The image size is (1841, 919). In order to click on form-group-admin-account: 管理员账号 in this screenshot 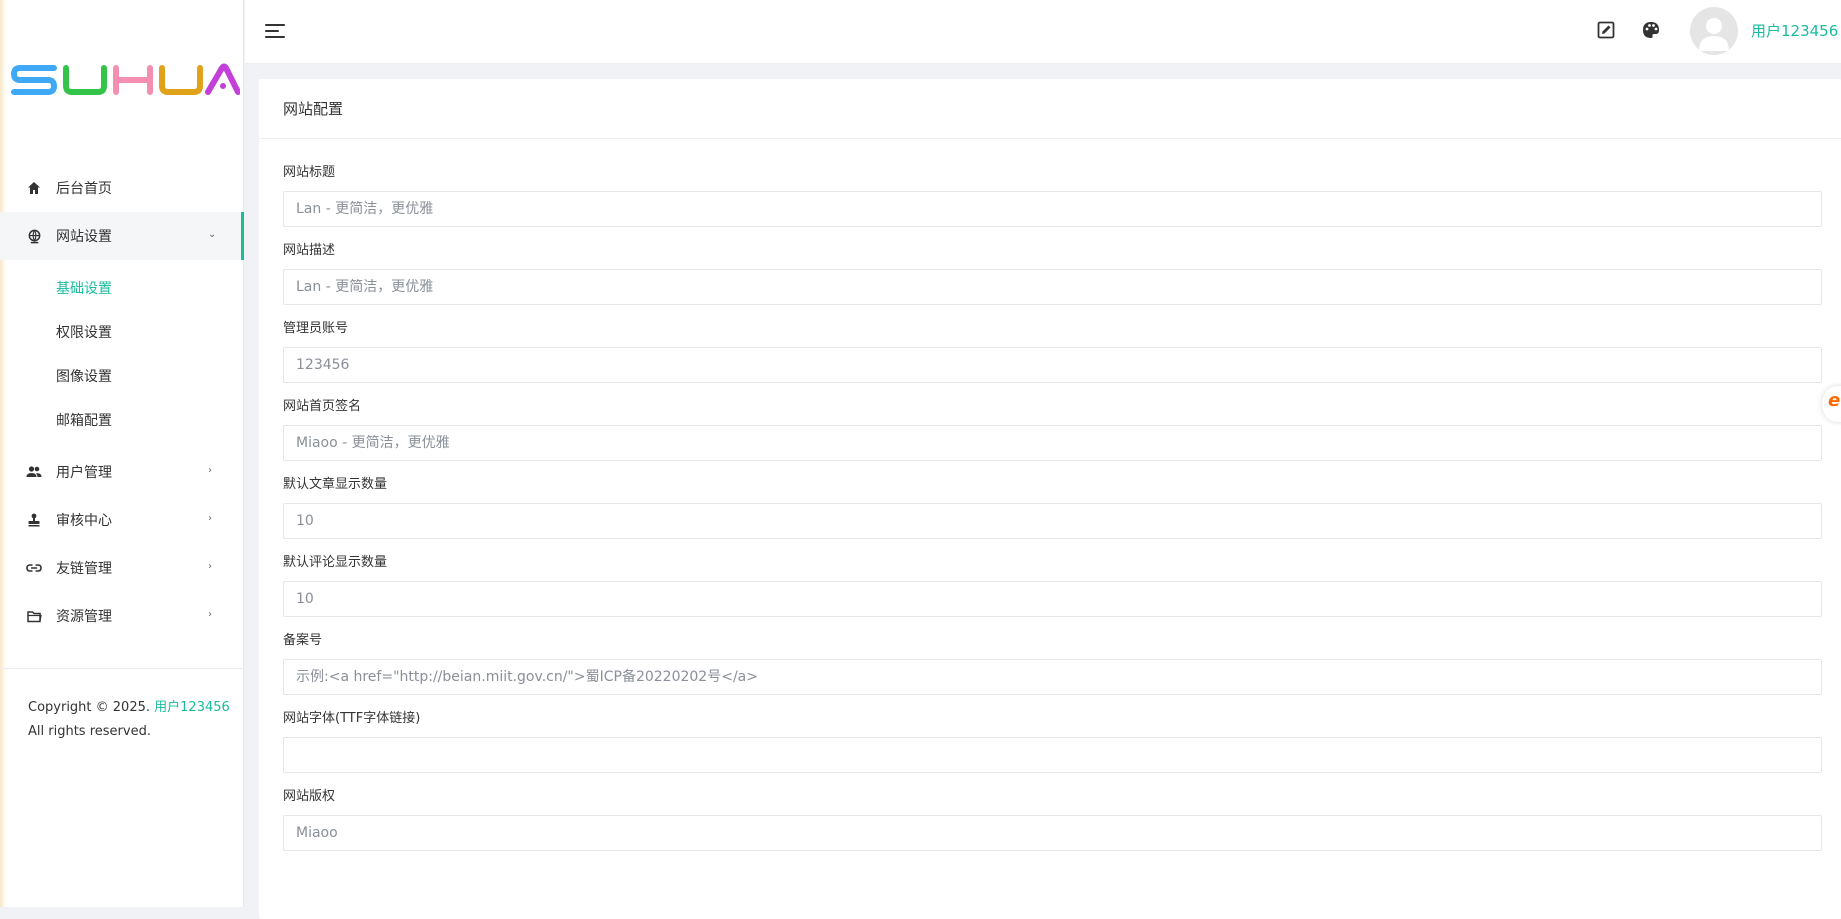, I will do `click(1052, 351)`.